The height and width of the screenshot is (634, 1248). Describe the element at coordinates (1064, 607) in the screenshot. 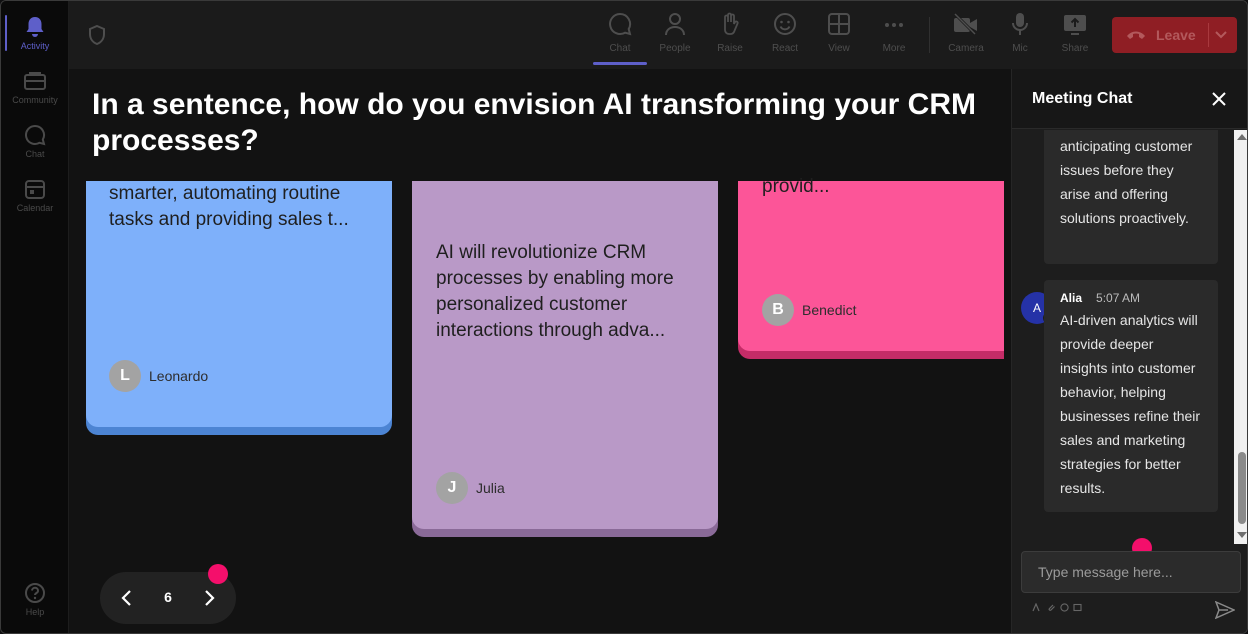

I see `emoji-icon` at that location.